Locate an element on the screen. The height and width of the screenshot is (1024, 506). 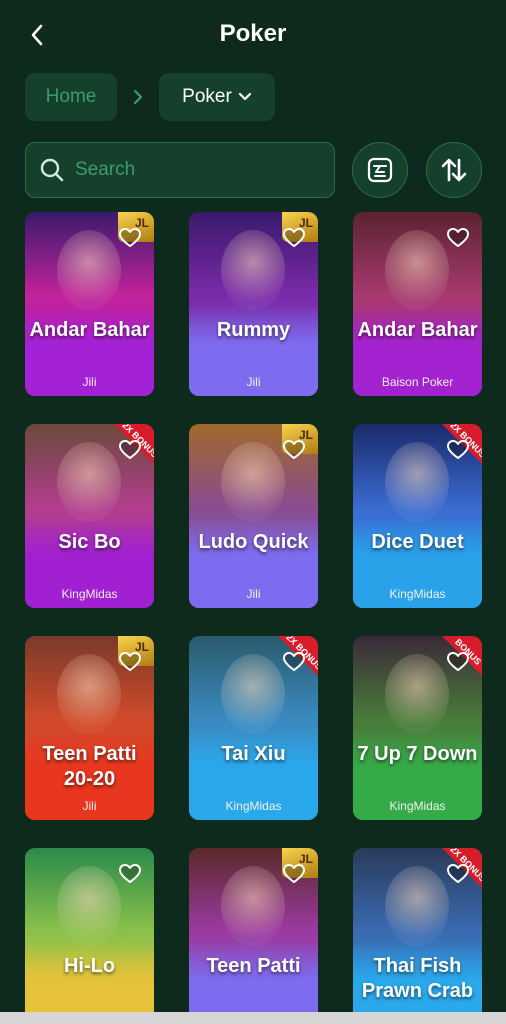
breadcrumb-home: Home is located at coordinates (71, 97).